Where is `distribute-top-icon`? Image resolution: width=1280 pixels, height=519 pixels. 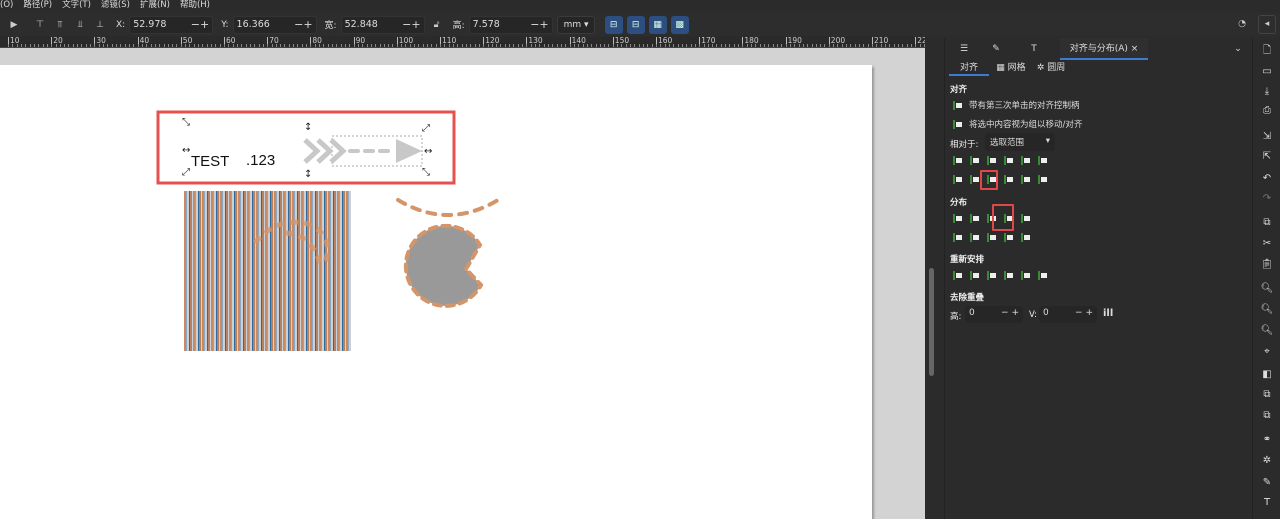 distribute-top-icon is located at coordinates (958, 237).